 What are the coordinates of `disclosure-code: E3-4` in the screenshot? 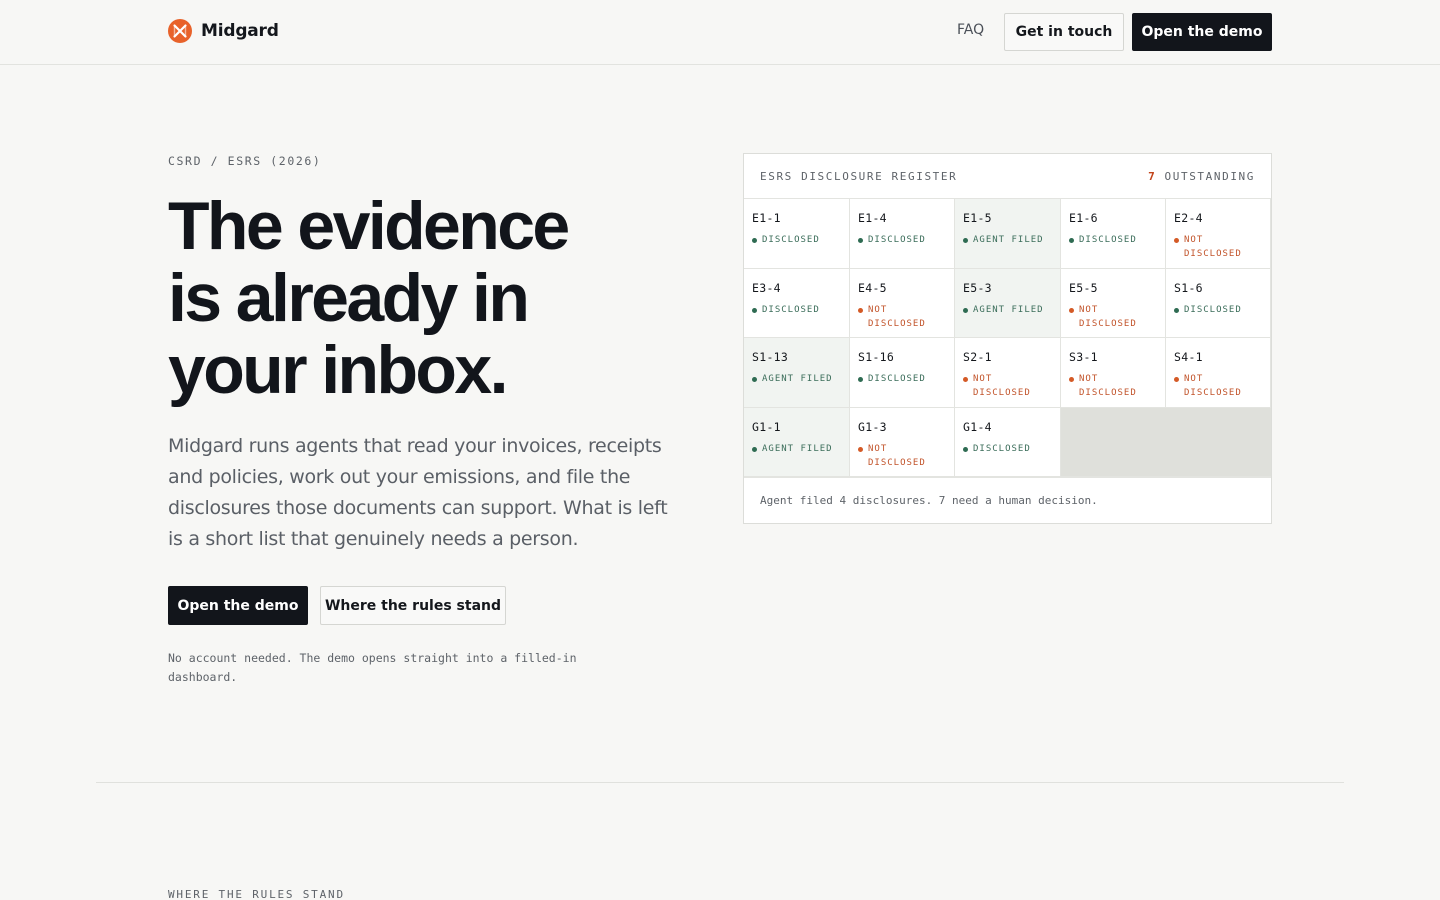 It's located at (766, 288).